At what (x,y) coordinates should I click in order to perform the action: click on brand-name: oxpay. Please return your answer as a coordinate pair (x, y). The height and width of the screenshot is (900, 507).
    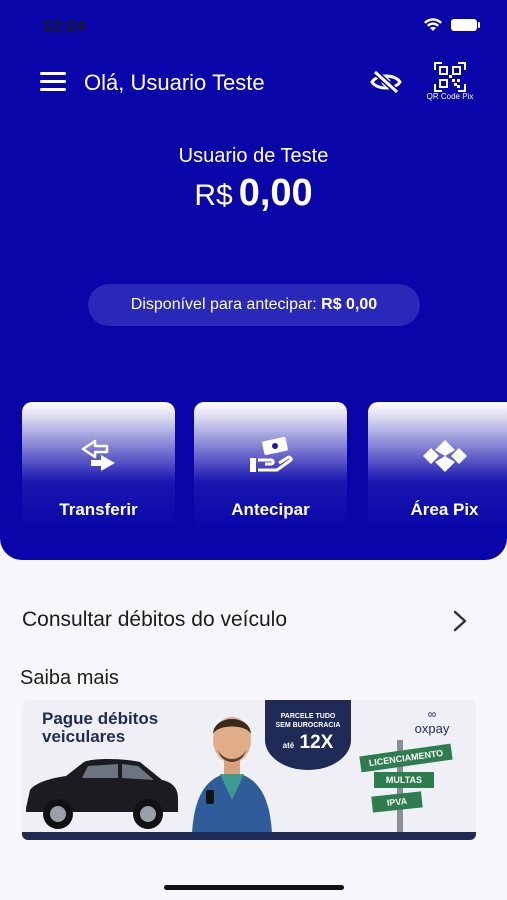
    Looking at the image, I should click on (432, 728).